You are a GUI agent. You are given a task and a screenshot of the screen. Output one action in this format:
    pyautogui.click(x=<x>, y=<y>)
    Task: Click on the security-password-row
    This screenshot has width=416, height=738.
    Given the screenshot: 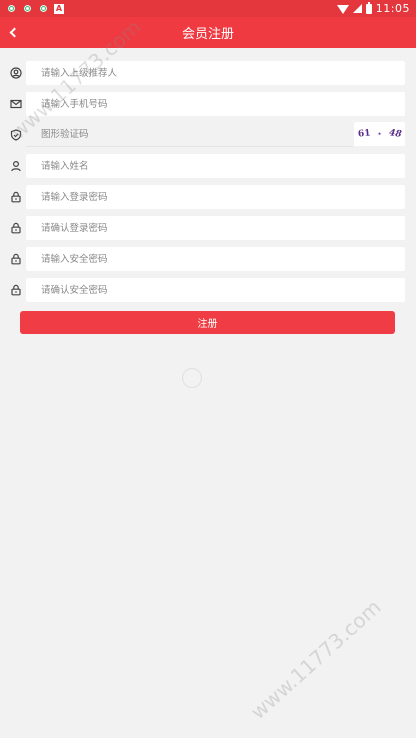 What is the action you would take?
    pyautogui.click(x=208, y=259)
    